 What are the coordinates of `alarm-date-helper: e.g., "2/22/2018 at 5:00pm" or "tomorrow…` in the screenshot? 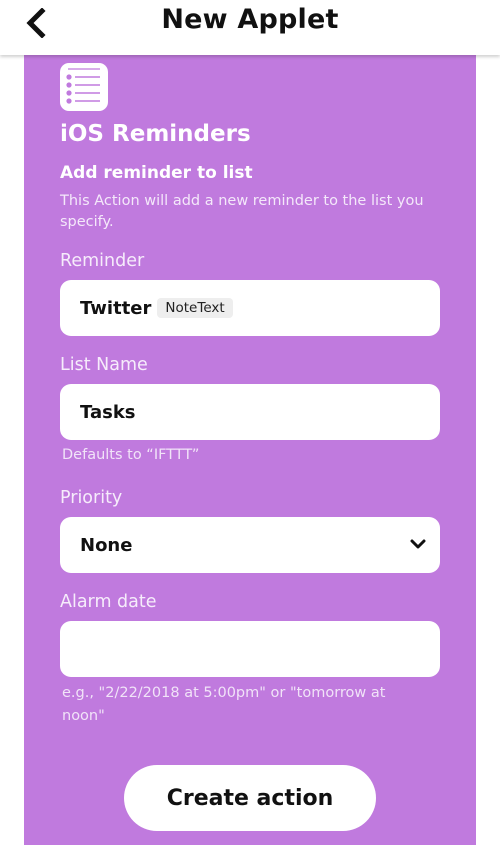 It's located at (224, 704).